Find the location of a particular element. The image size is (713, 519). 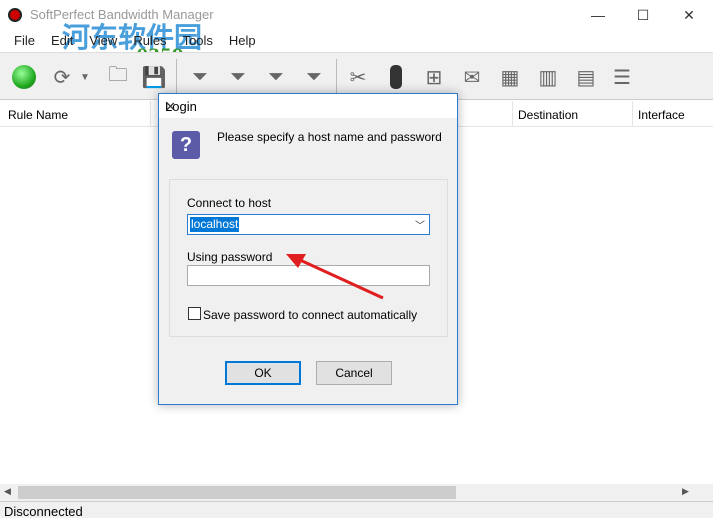

host-value: localhost is located at coordinates (215, 224).